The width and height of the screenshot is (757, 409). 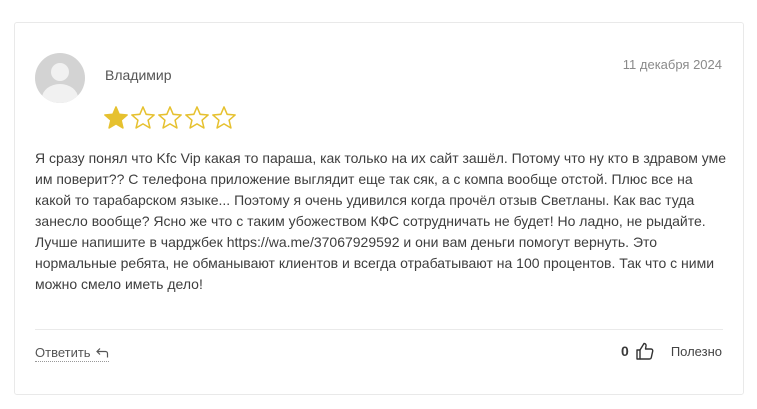 I want to click on helpful-block: 0 Полезно, so click(x=671, y=351).